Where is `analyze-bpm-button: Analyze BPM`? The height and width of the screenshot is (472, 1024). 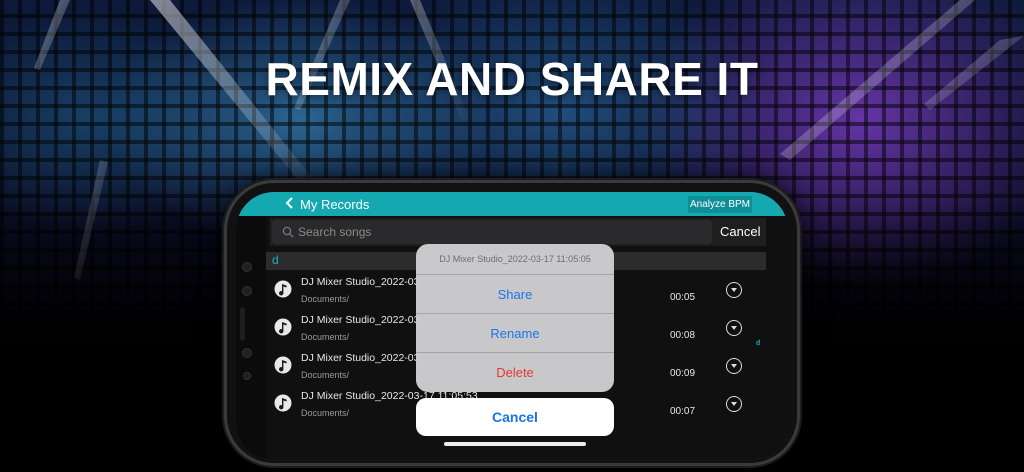 analyze-bpm-button: Analyze BPM is located at coordinates (720, 204).